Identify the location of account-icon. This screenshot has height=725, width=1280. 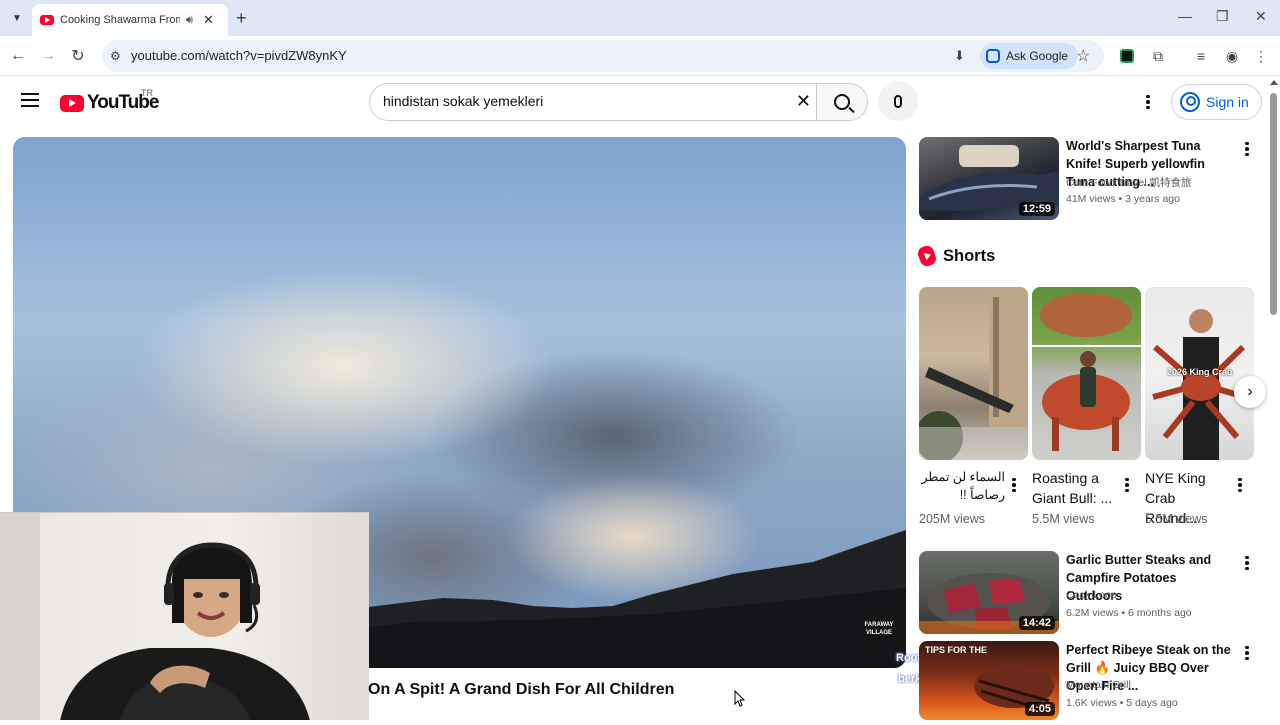
(1190, 102).